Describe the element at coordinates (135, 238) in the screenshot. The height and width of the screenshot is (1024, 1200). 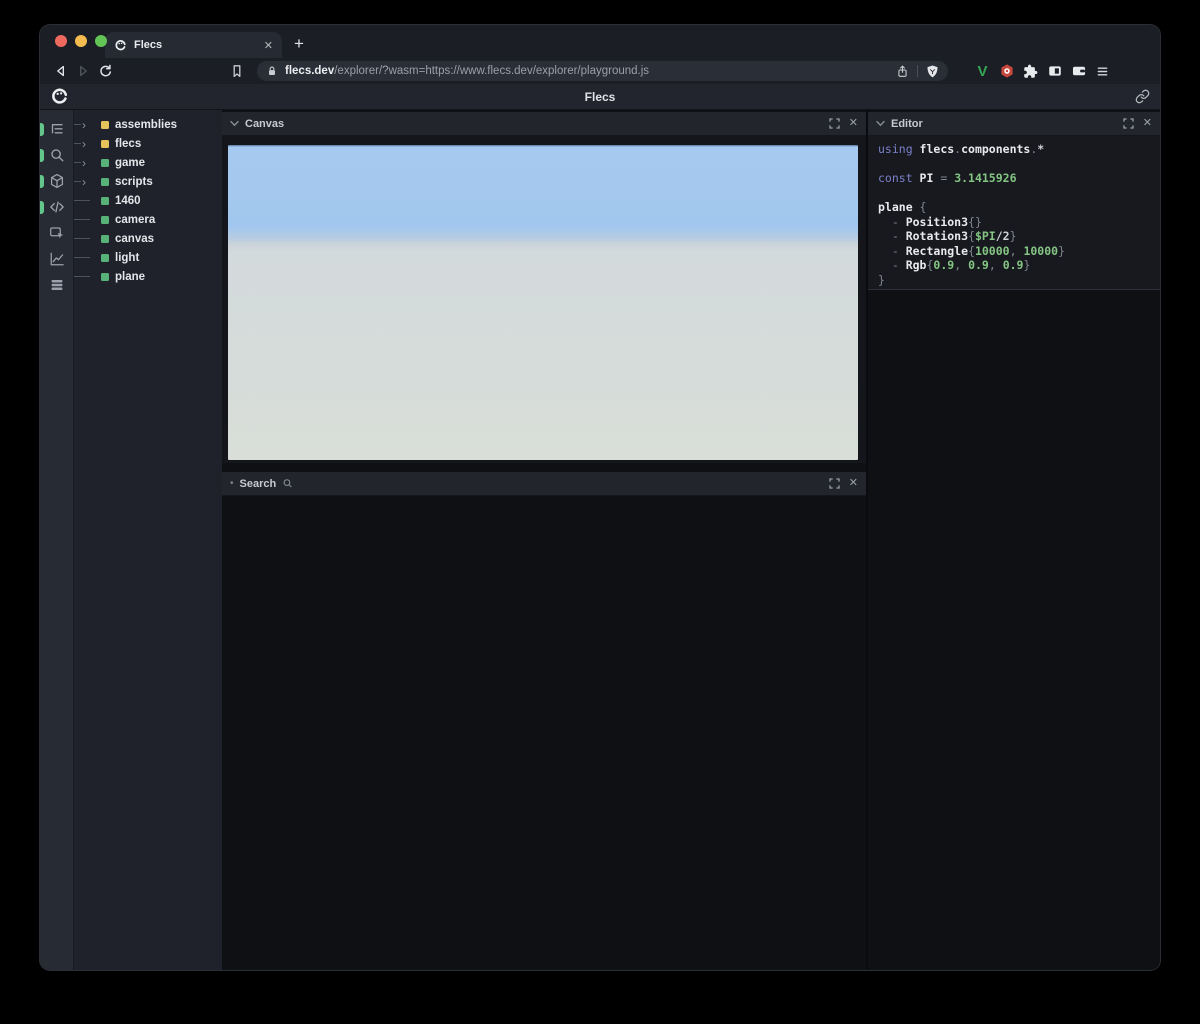
I see `tree-item-label: canvas` at that location.